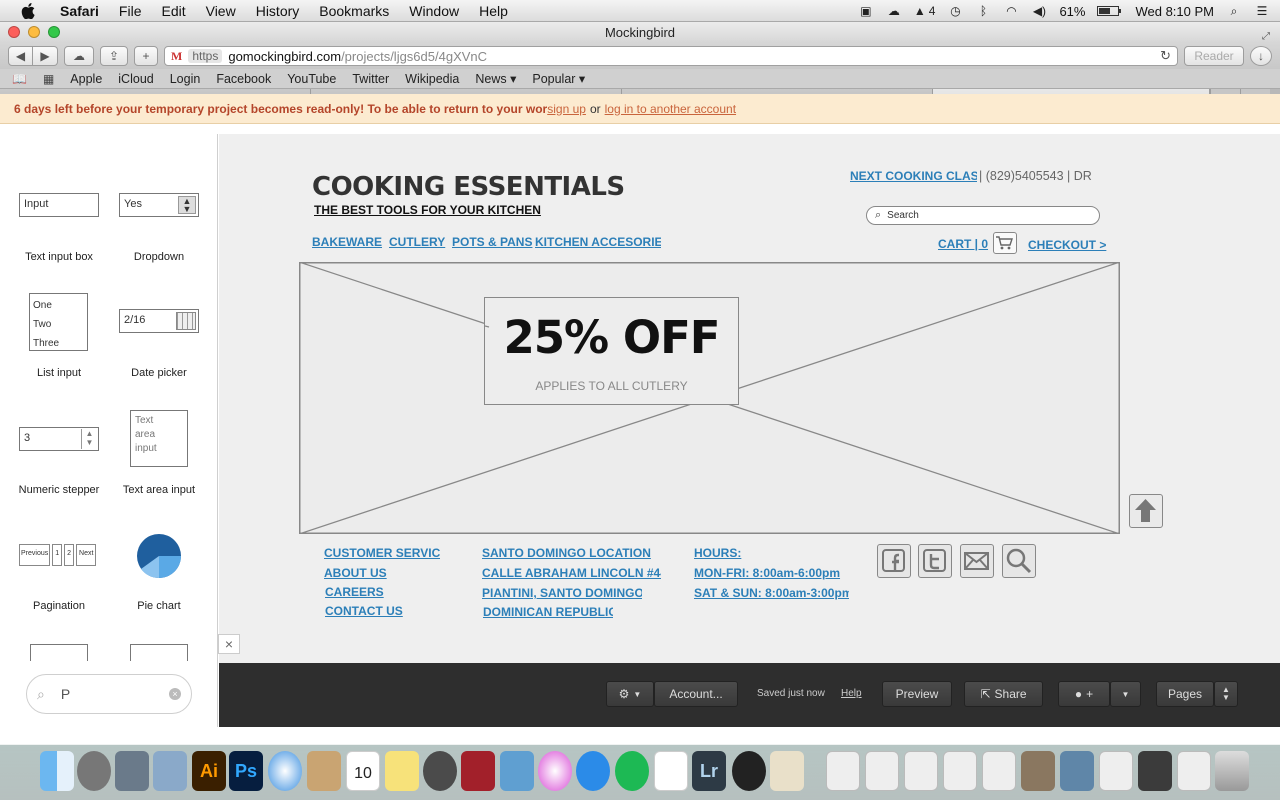 The width and height of the screenshot is (1280, 800). Describe the element at coordinates (611, 386) in the screenshot. I see `promo-subtext: APPLIES TO ALL CUTLERY` at that location.